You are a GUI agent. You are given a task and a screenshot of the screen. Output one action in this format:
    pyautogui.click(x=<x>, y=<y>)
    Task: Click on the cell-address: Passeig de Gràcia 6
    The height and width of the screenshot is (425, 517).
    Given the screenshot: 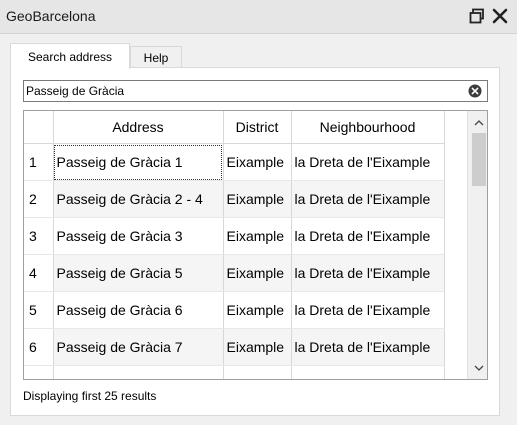 What is the action you would take?
    pyautogui.click(x=138, y=310)
    